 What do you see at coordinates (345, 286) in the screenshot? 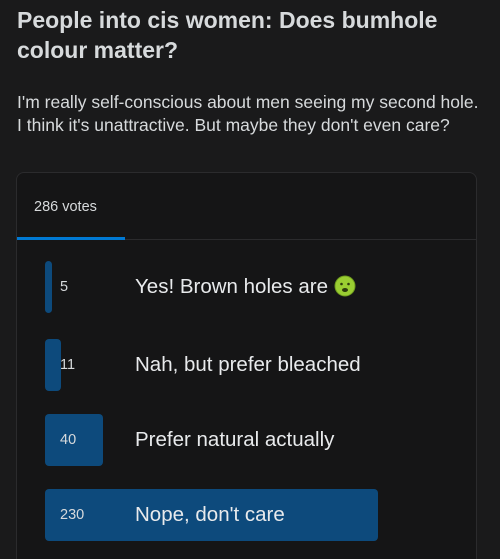
I see `nauseated-face-icon` at bounding box center [345, 286].